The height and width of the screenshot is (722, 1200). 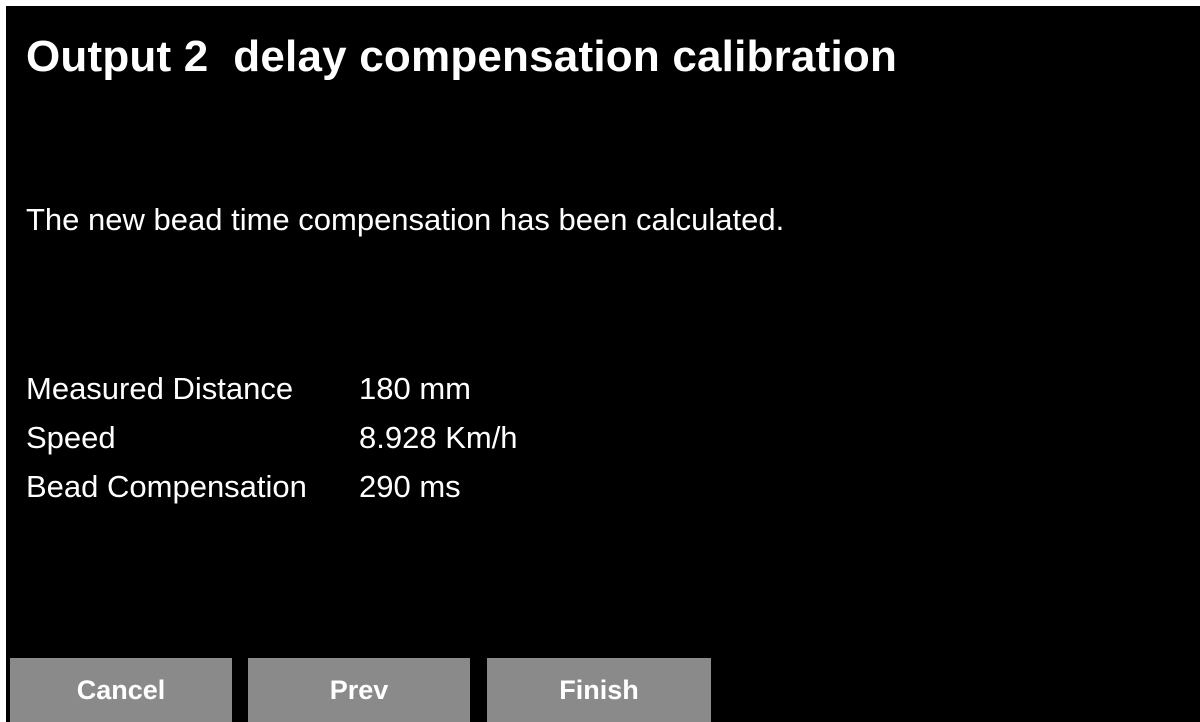 I want to click on cancel-button: Cancel, so click(x=121, y=690).